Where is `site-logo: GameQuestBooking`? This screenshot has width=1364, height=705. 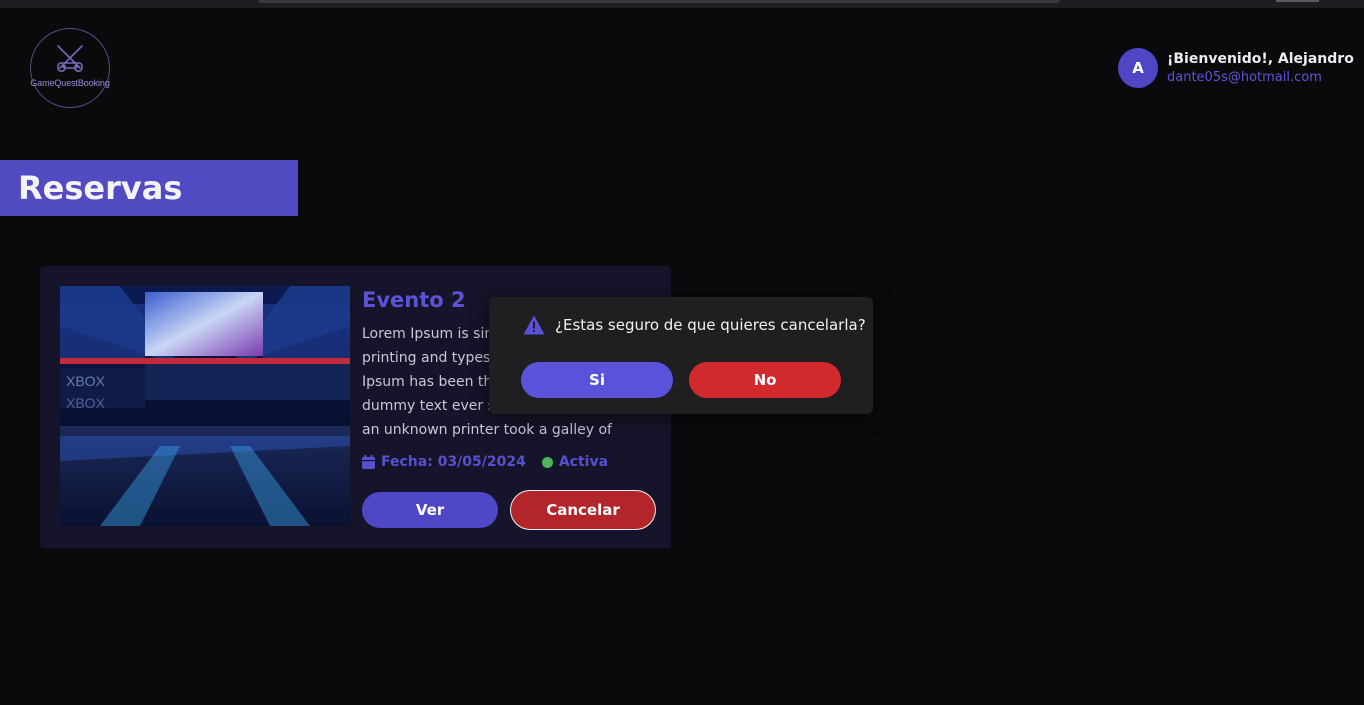
site-logo: GameQuestBooking is located at coordinates (70, 68).